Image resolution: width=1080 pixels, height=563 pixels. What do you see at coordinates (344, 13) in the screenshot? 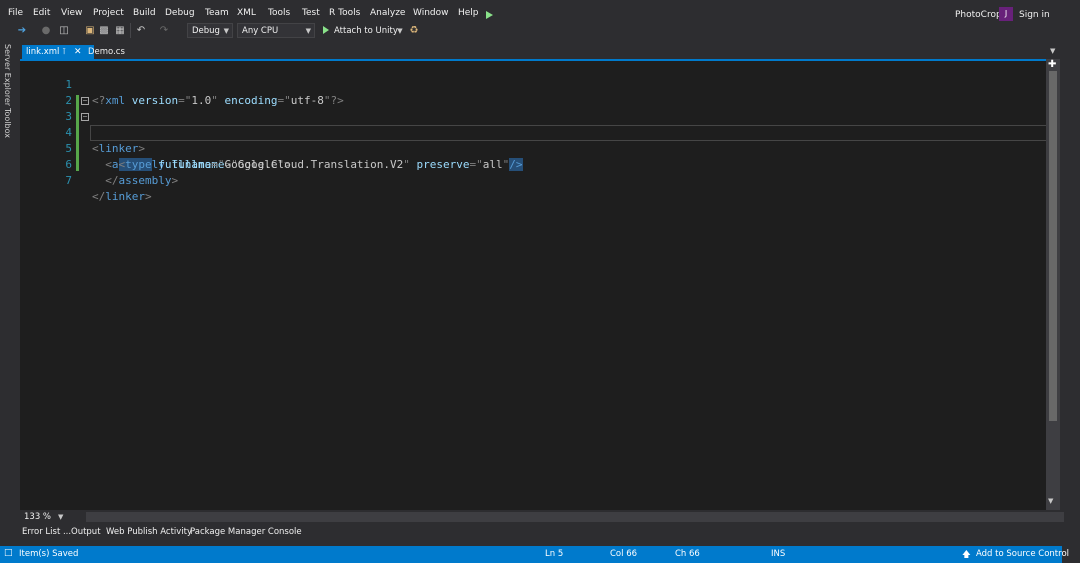
I see `menu-r-tools: R Tools` at bounding box center [344, 13].